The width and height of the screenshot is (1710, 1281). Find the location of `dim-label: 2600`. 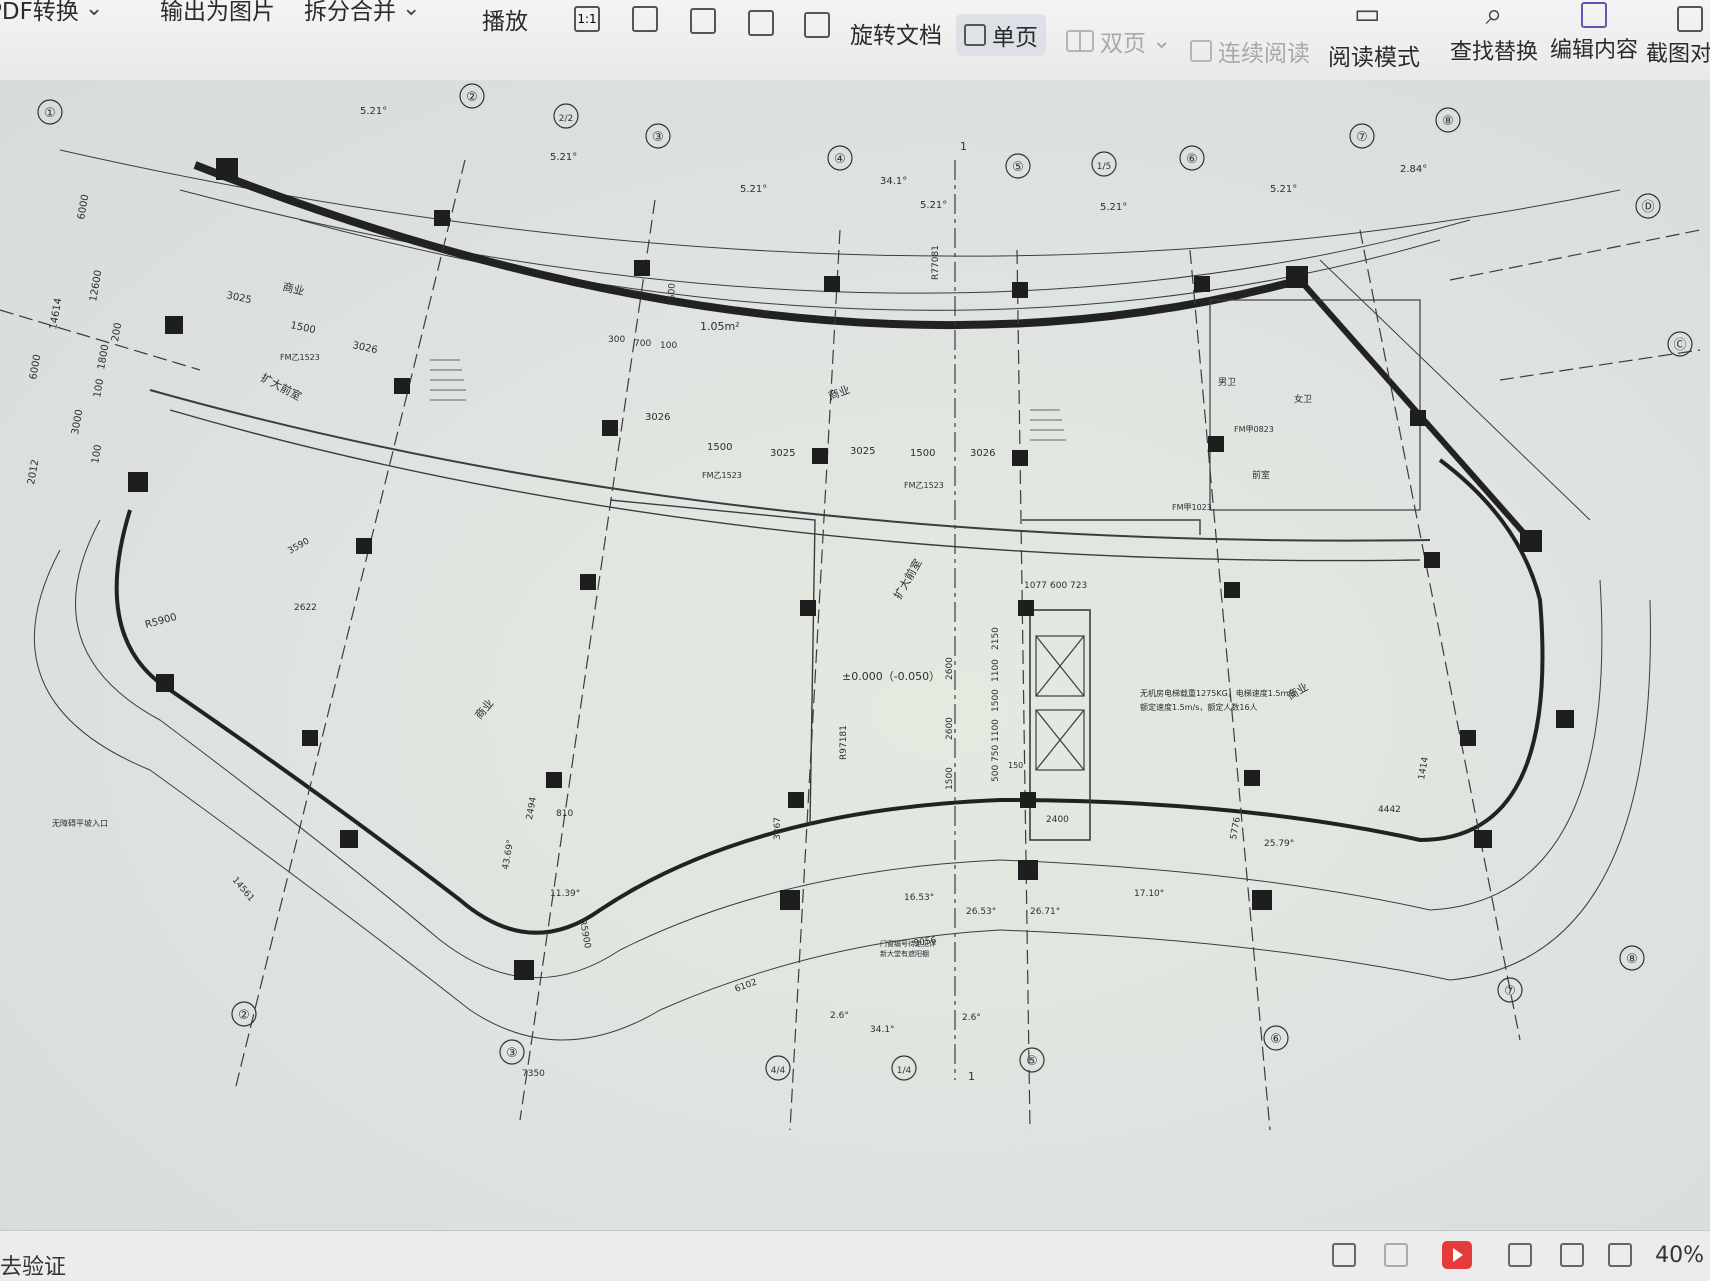

dim-label: 2600 is located at coordinates (950, 668).